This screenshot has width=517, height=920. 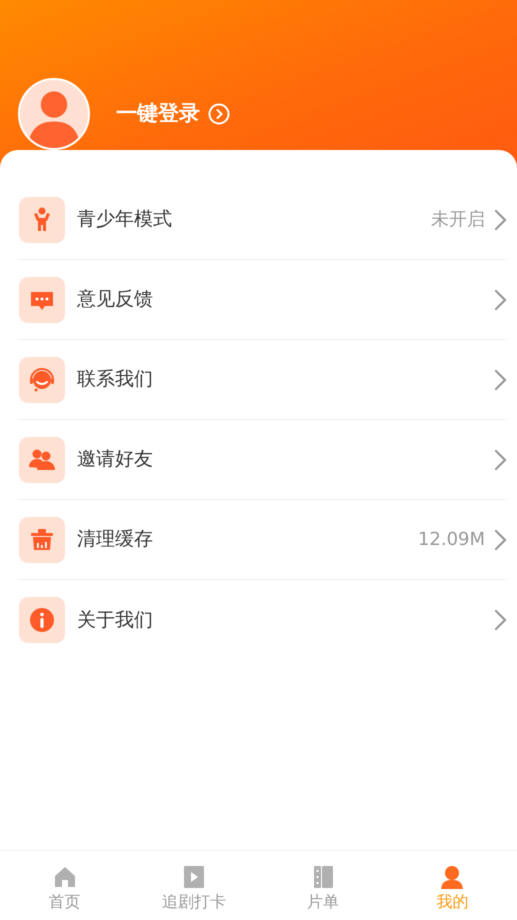 I want to click on menu-label: 意见反馈, so click(x=115, y=299).